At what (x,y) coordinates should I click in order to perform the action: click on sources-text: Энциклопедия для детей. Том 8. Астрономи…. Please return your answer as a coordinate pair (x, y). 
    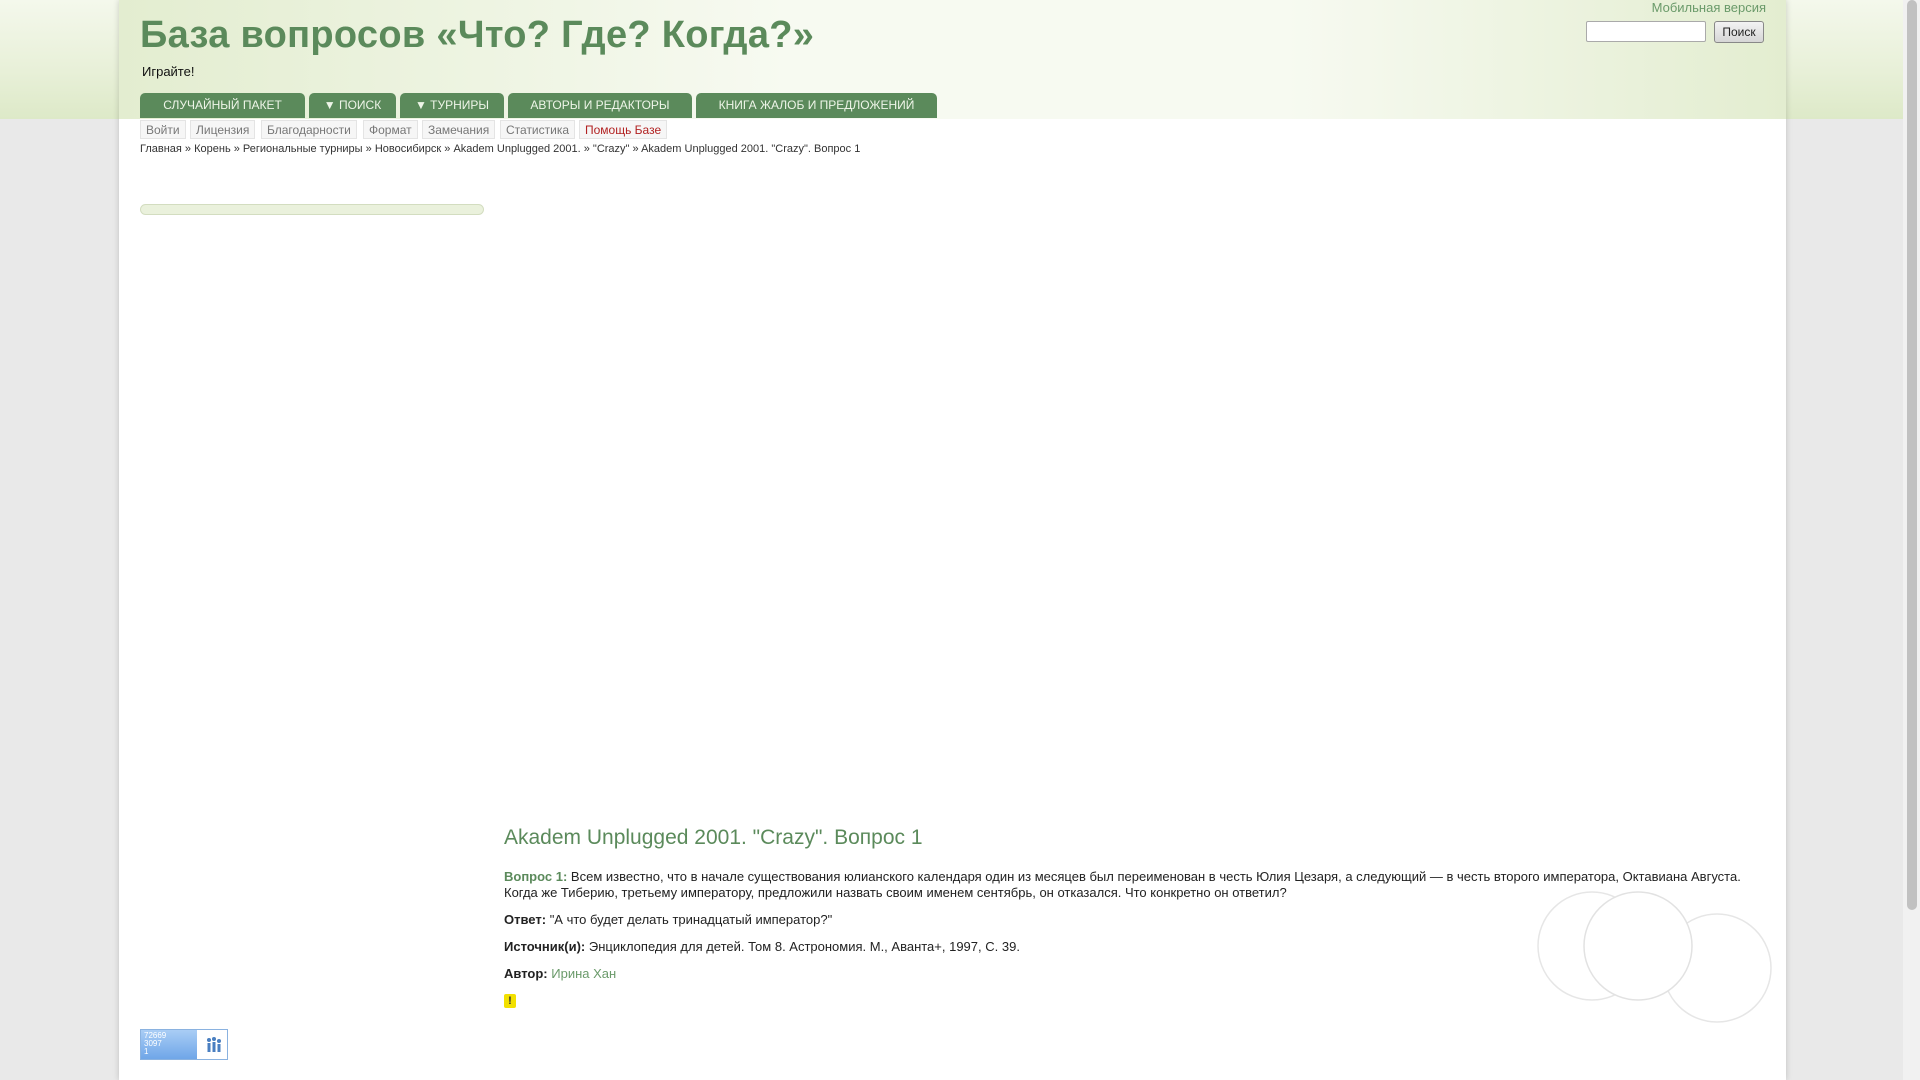
    Looking at the image, I should click on (804, 946).